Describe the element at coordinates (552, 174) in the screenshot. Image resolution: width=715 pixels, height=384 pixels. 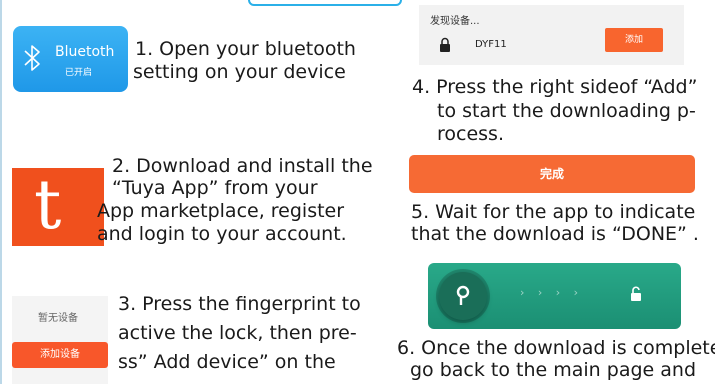
I see `done-button: 完成` at that location.